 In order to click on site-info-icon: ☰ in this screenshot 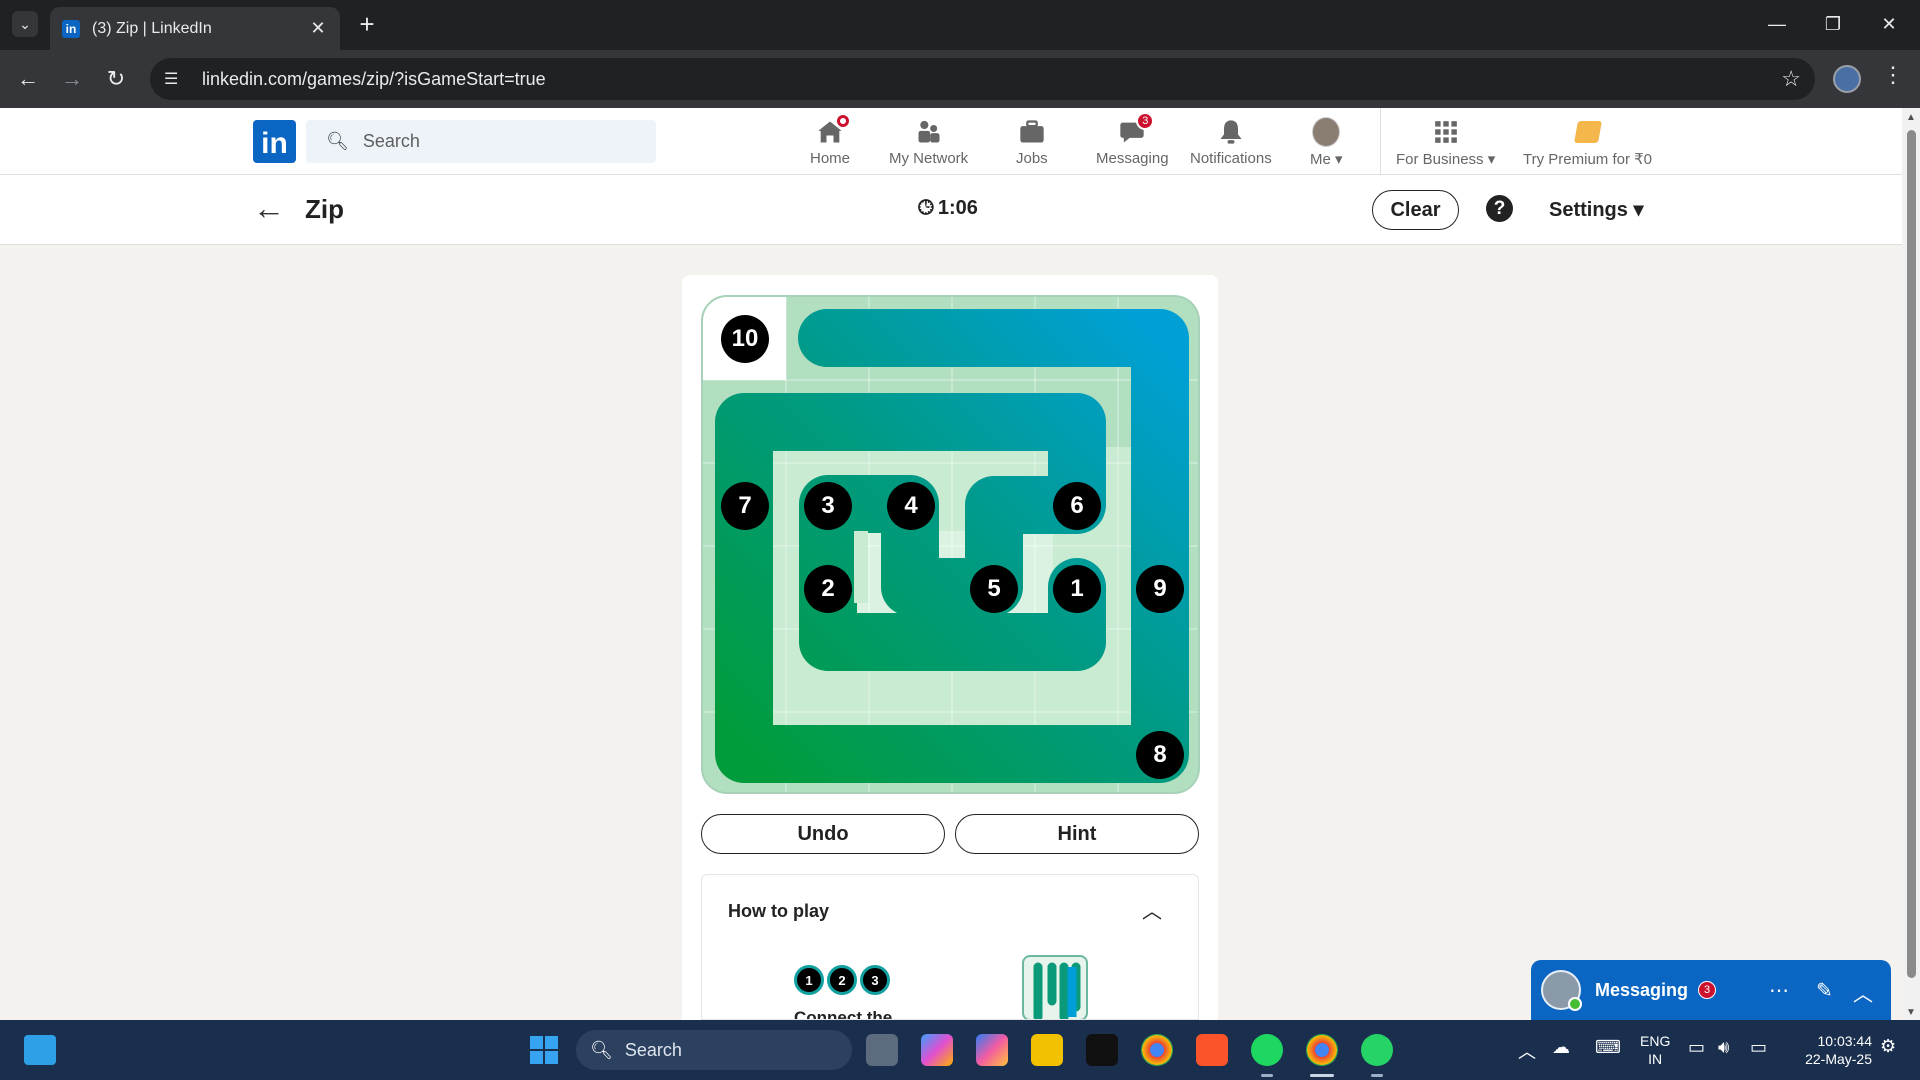, I will do `click(176, 79)`.